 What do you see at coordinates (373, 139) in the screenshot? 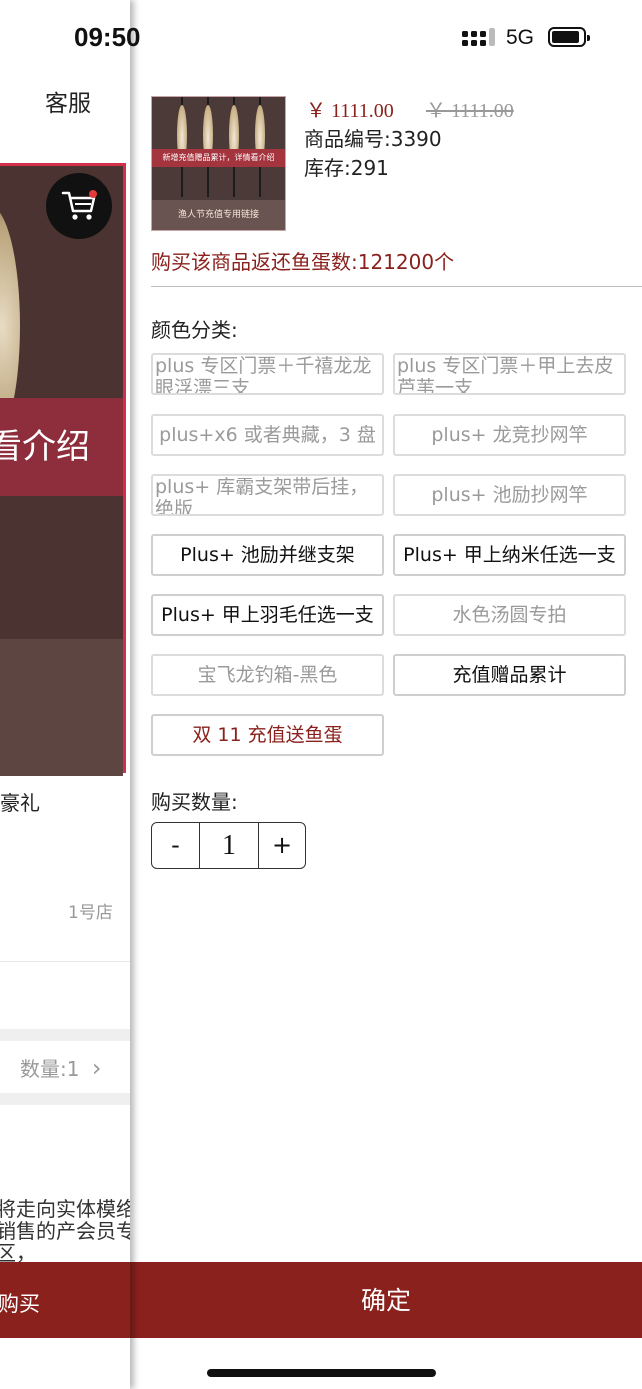
I see `product-sku: 商品编号:3390` at bounding box center [373, 139].